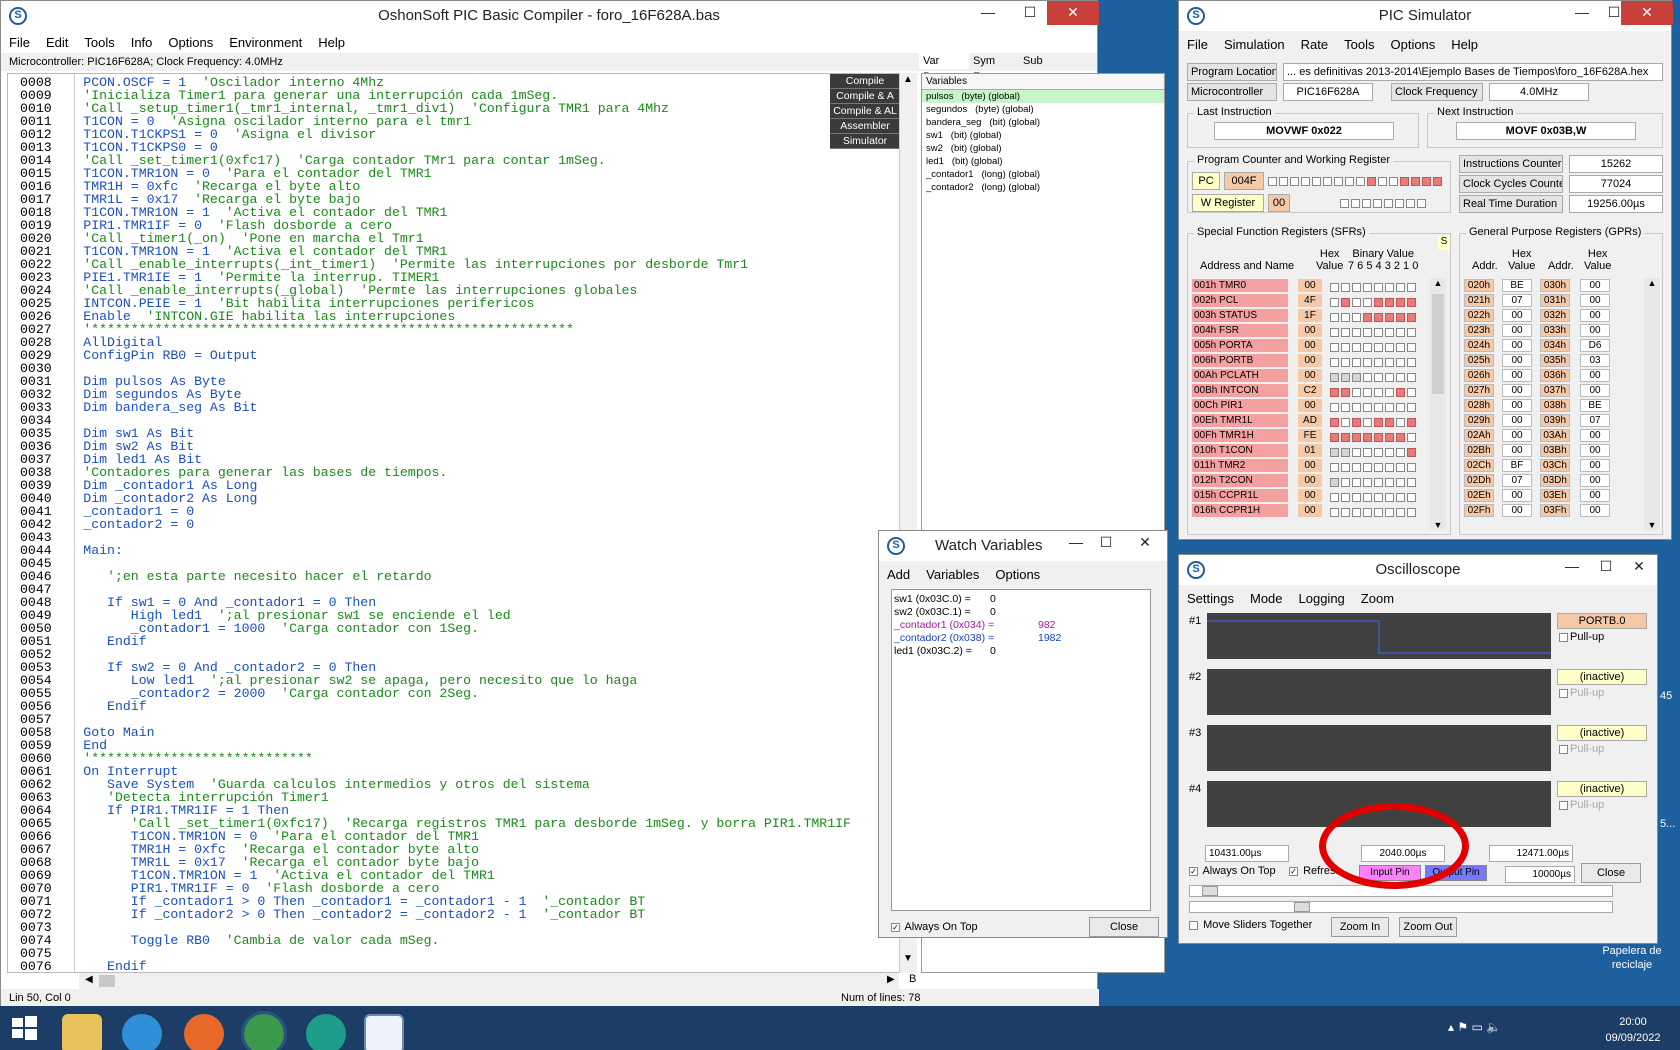  Describe the element at coordinates (1193, 925) in the screenshot. I see `move-sliders-checkbox-icon` at that location.